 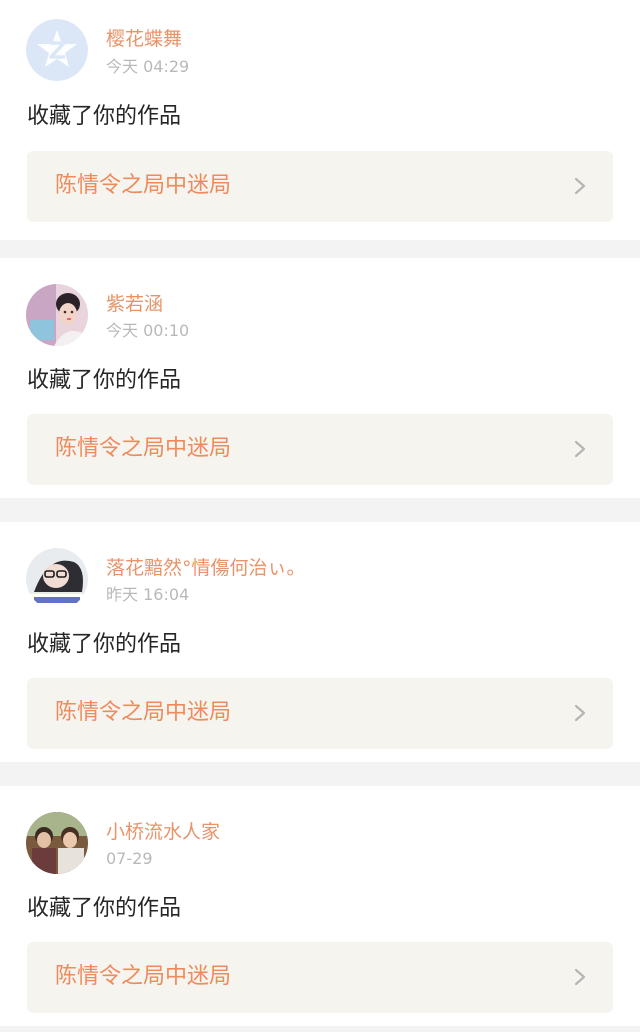 I want to click on timestamp: 昨天 16:04, so click(x=148, y=594).